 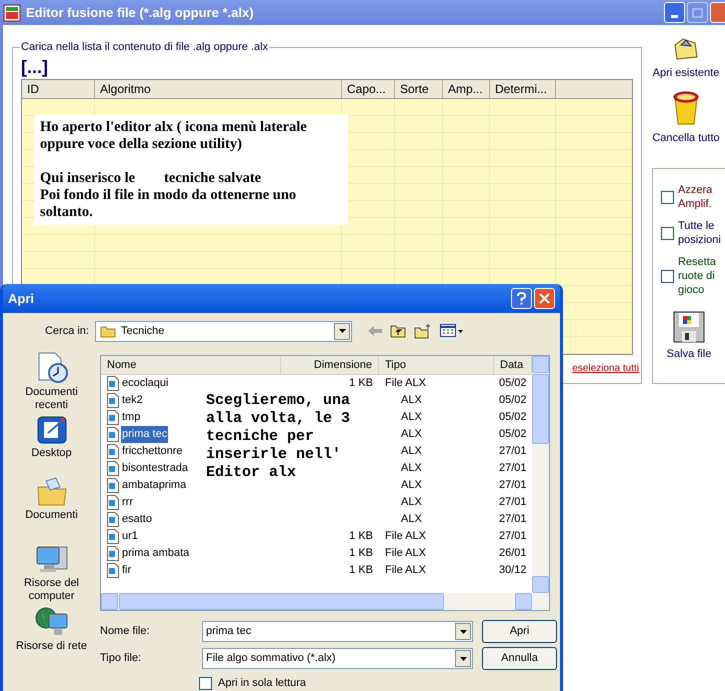 I want to click on note-text: Poi fondo il file in modo da ottenerne uno soltanto., so click(x=169, y=203).